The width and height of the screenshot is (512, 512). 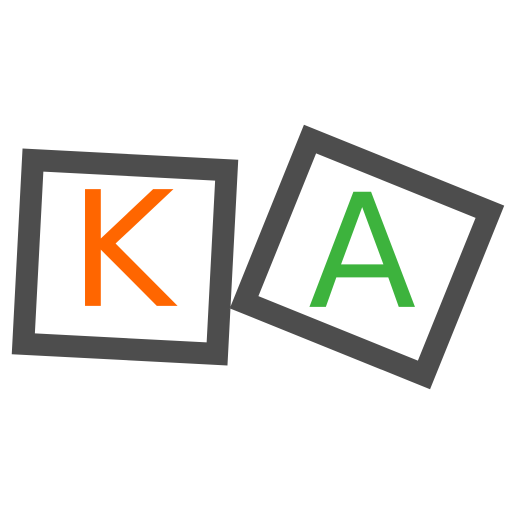 I want to click on letter-a: A, so click(x=362, y=252).